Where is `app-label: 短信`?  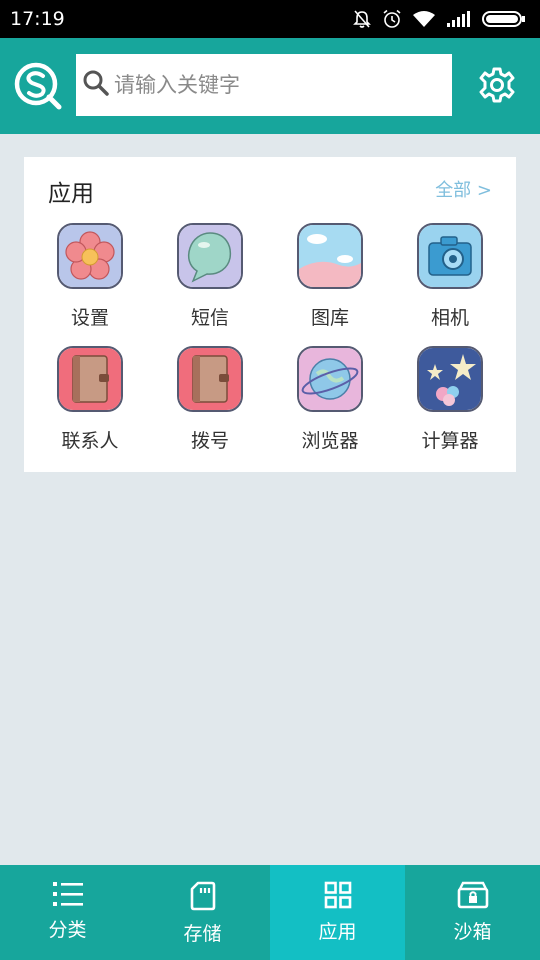 app-label: 短信 is located at coordinates (209, 318).